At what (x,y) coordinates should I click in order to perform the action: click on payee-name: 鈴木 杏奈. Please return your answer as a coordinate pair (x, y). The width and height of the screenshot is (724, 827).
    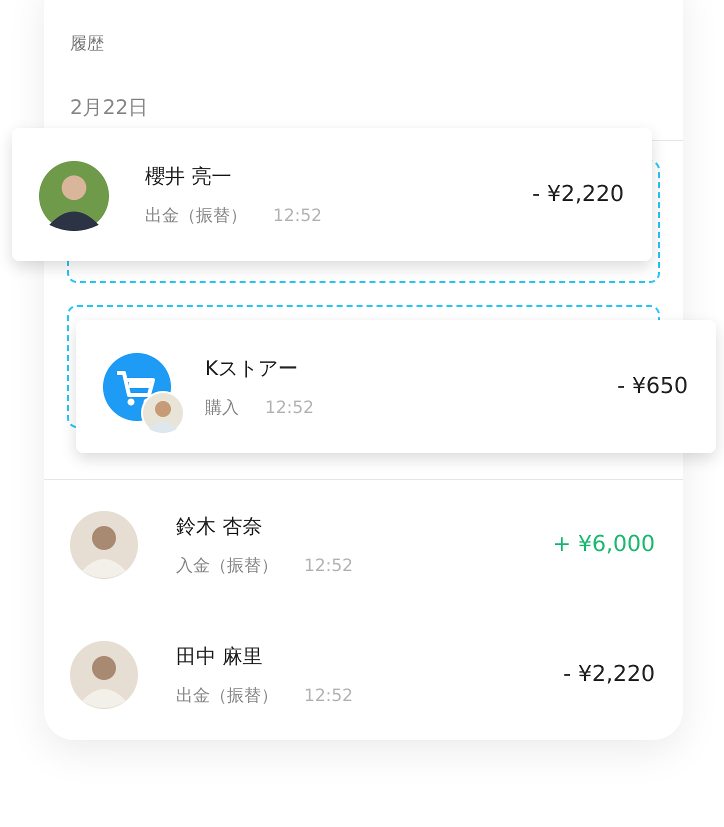
    Looking at the image, I should click on (220, 526).